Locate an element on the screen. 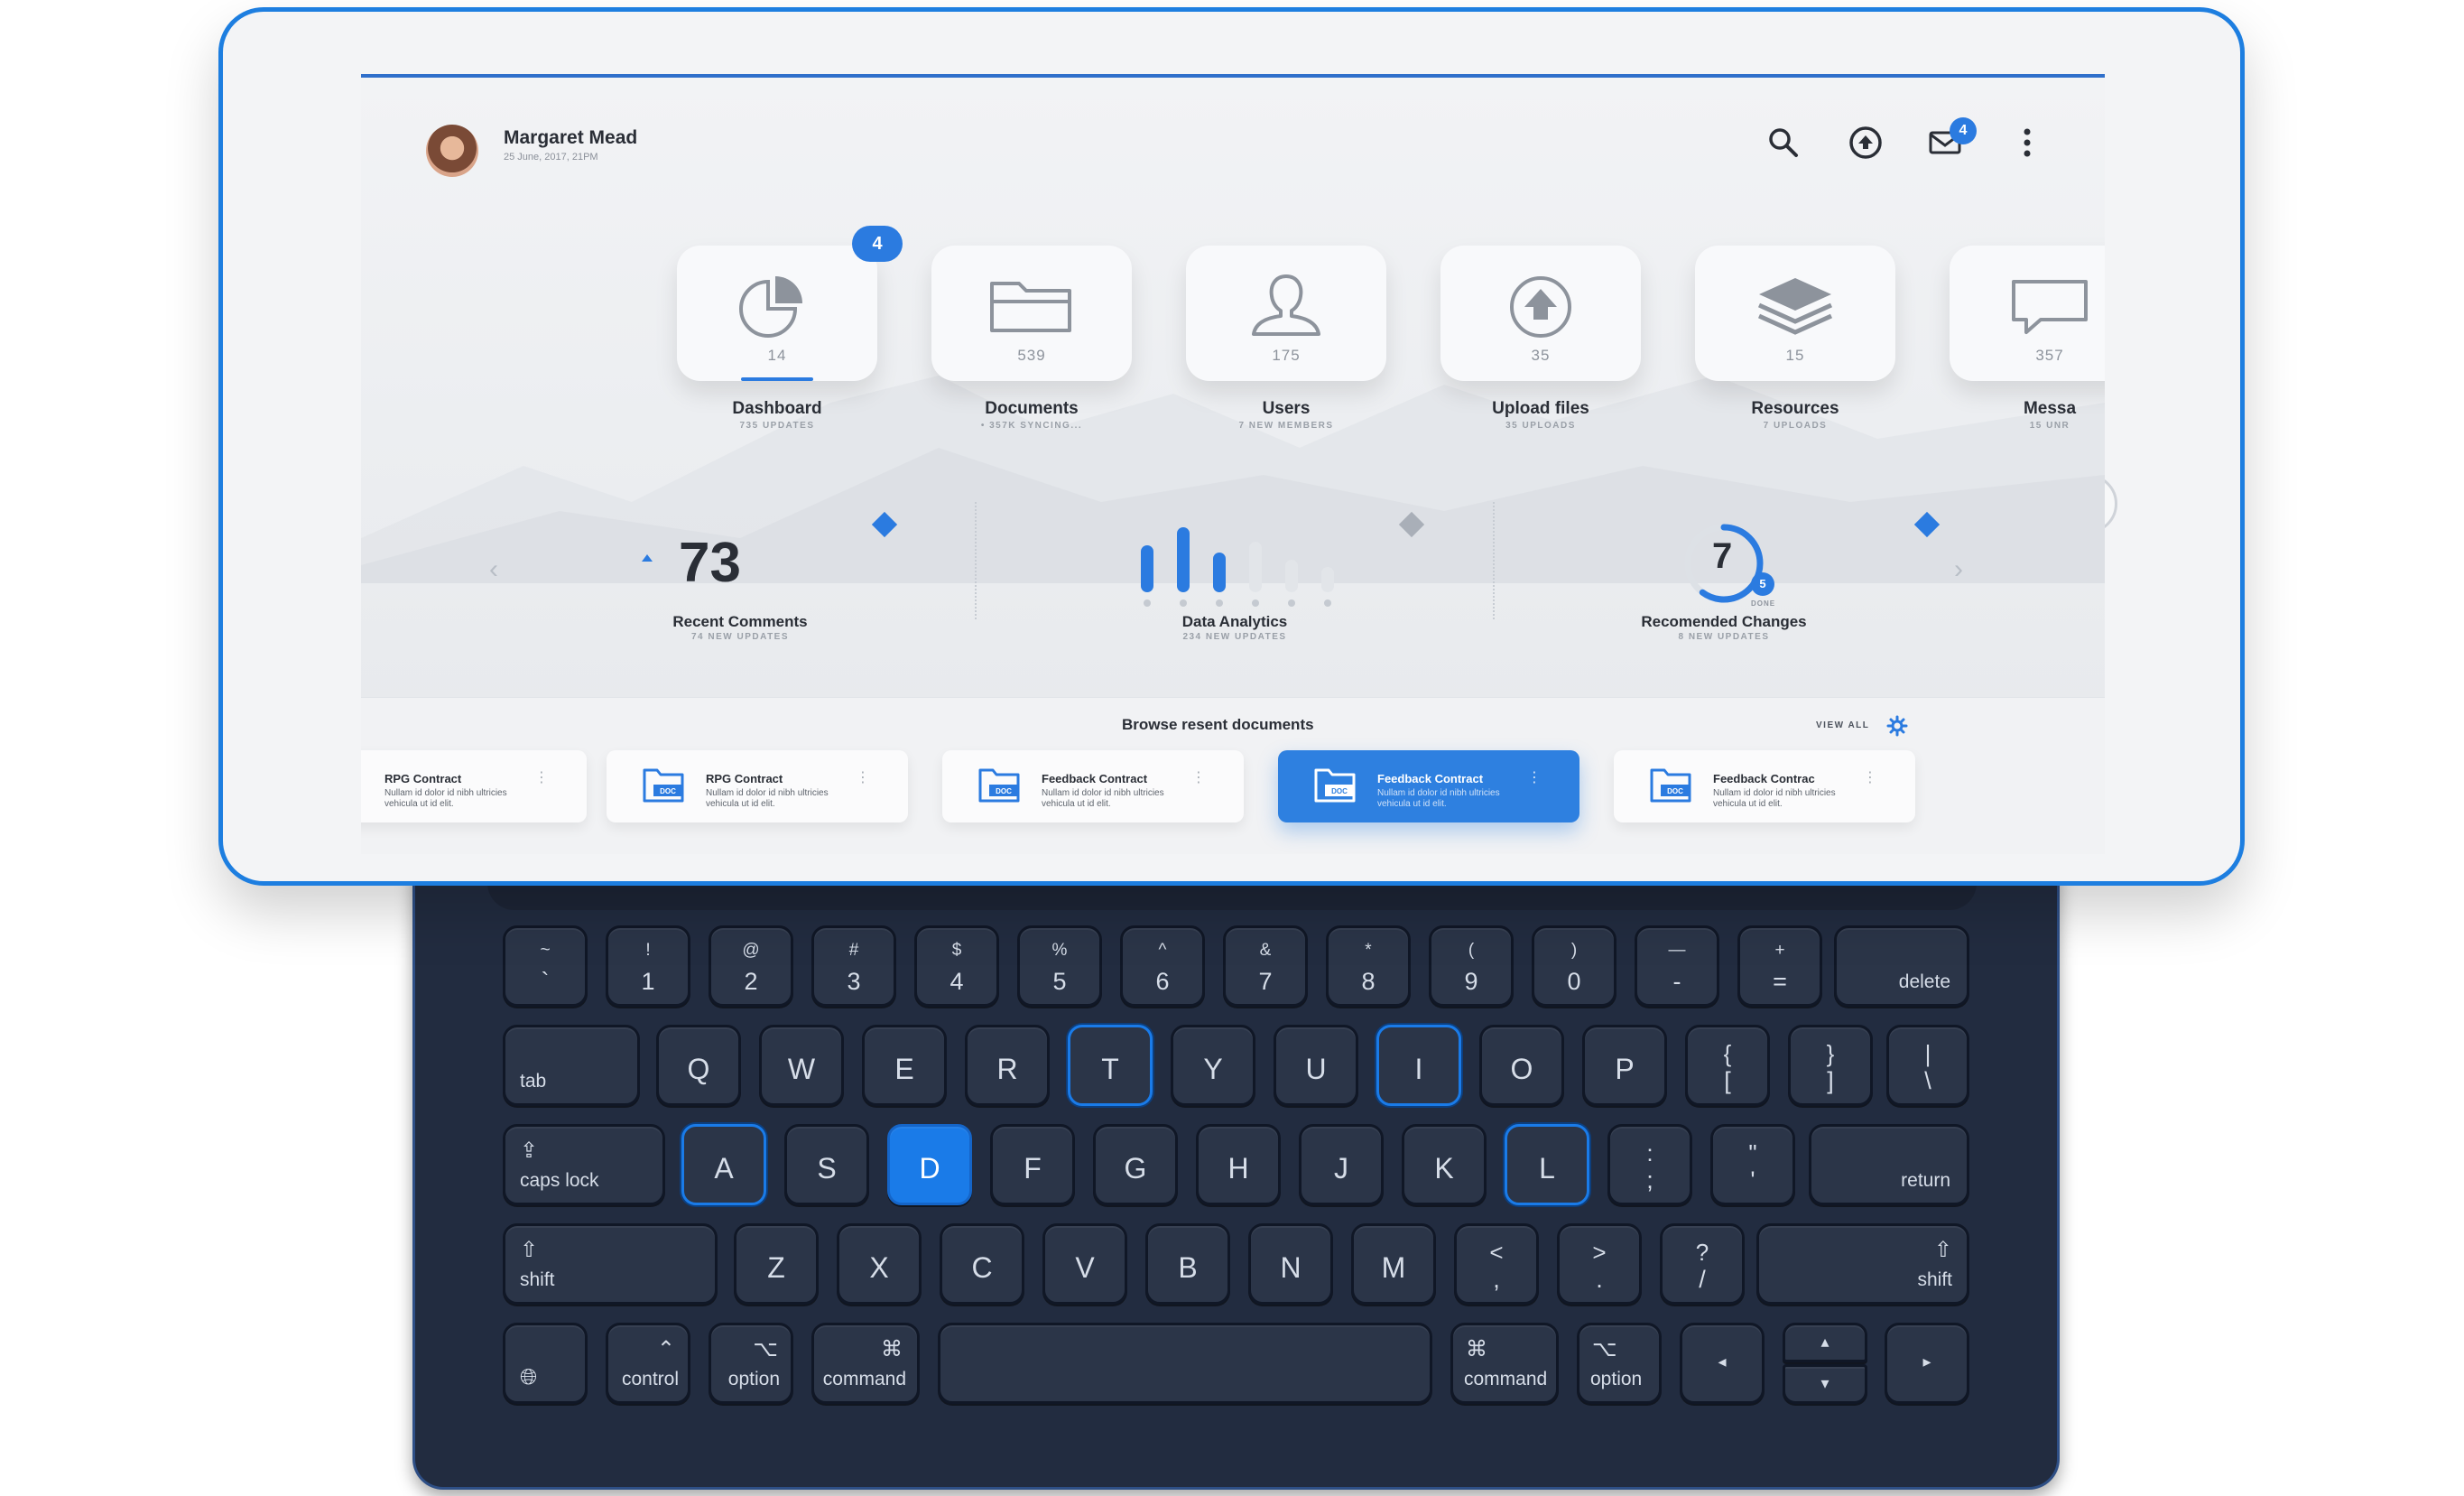  key-e: E is located at coordinates (904, 1065).